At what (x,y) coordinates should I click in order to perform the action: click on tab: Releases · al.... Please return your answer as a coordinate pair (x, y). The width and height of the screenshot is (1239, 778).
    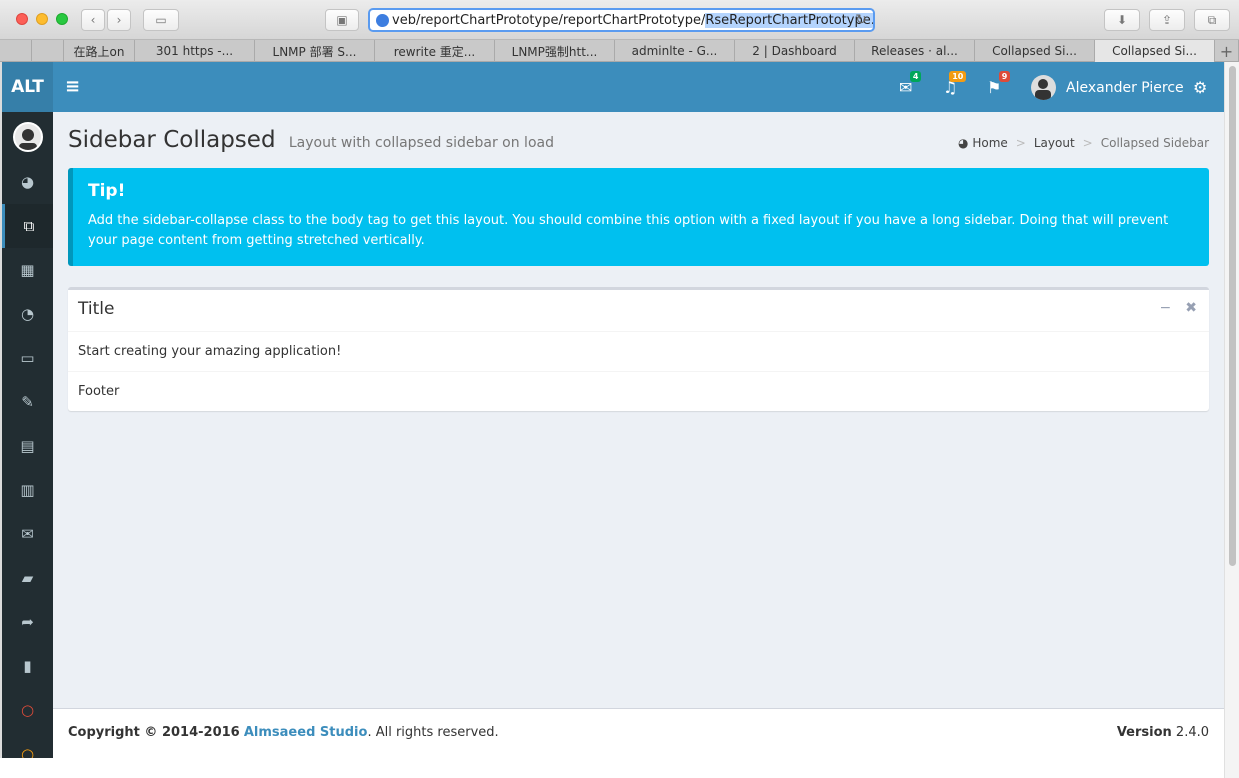
    Looking at the image, I should click on (915, 51).